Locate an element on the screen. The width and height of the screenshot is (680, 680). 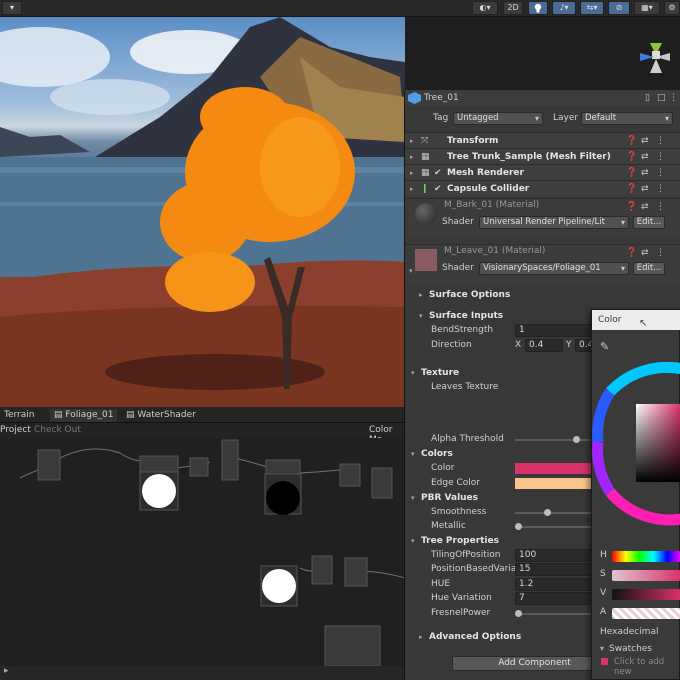
component-capsule-collider: ▸ ❙ ✔ Capsule Collider ❓ ⇄ ⋮ is located at coordinates (542, 188).